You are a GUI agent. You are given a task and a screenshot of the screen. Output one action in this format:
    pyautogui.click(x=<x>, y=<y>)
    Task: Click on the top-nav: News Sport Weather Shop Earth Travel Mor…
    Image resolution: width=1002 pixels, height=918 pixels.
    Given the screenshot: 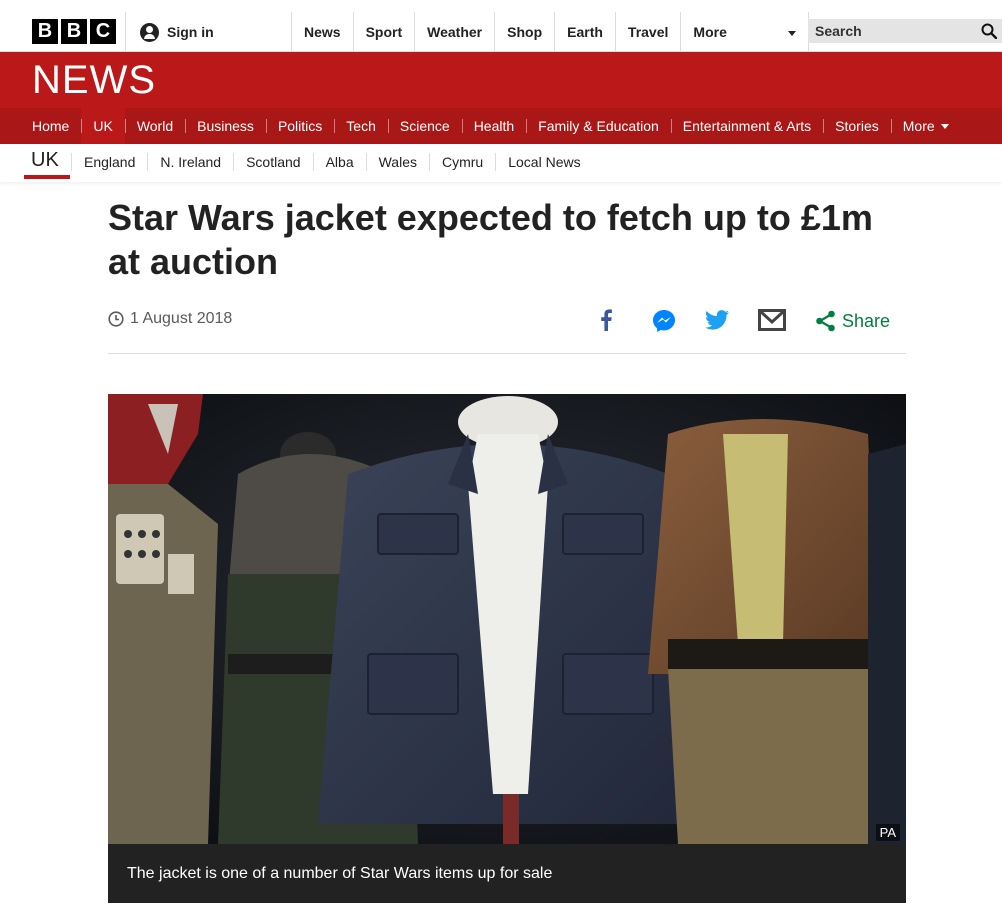 What is the action you would take?
    pyautogui.click(x=550, y=32)
    